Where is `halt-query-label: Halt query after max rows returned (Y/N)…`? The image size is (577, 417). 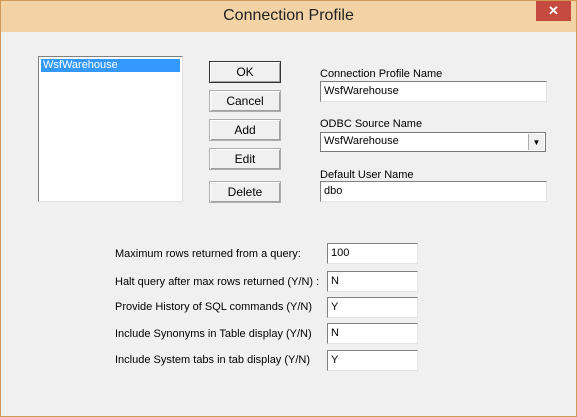
halt-query-label: Halt query after max rows returned (Y/N)… is located at coordinates (217, 282).